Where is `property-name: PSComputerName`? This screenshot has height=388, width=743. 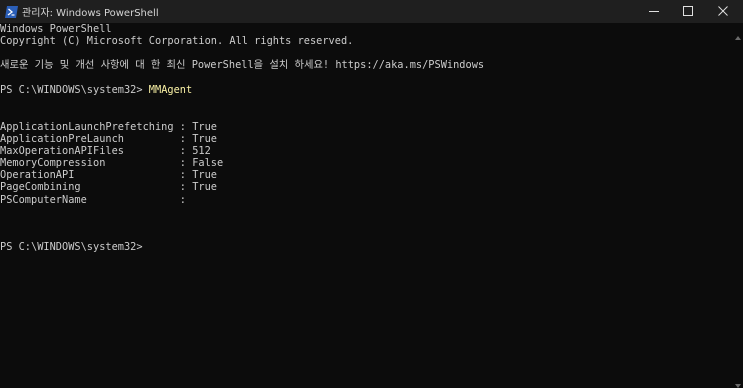 property-name: PSComputerName is located at coordinates (43, 200).